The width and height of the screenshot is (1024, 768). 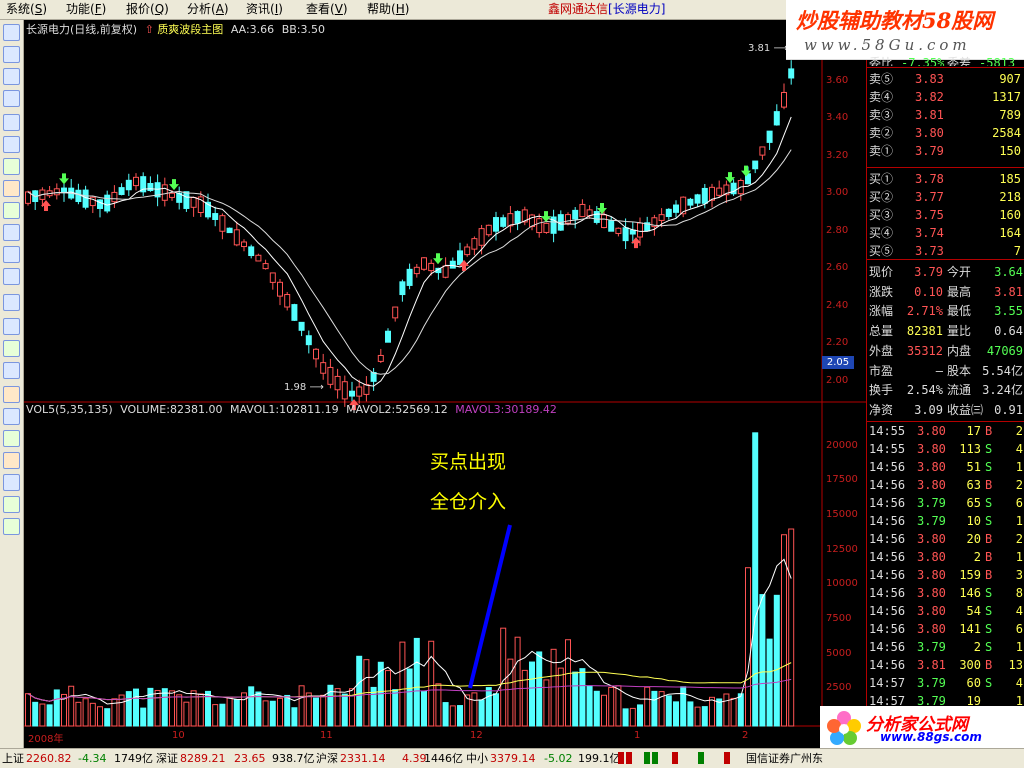 What do you see at coordinates (11, 416) in the screenshot?
I see `tools-icon` at bounding box center [11, 416].